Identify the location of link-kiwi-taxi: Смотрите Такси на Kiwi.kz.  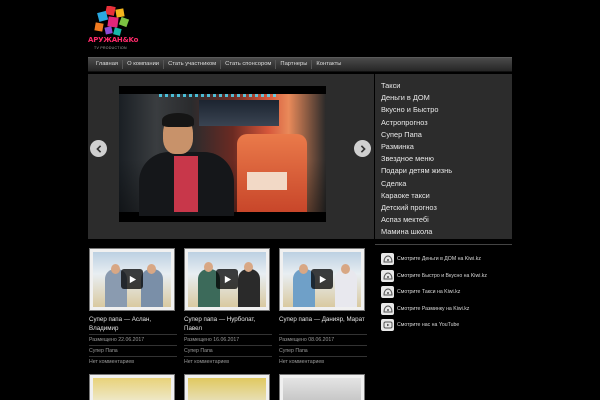
(443, 292).